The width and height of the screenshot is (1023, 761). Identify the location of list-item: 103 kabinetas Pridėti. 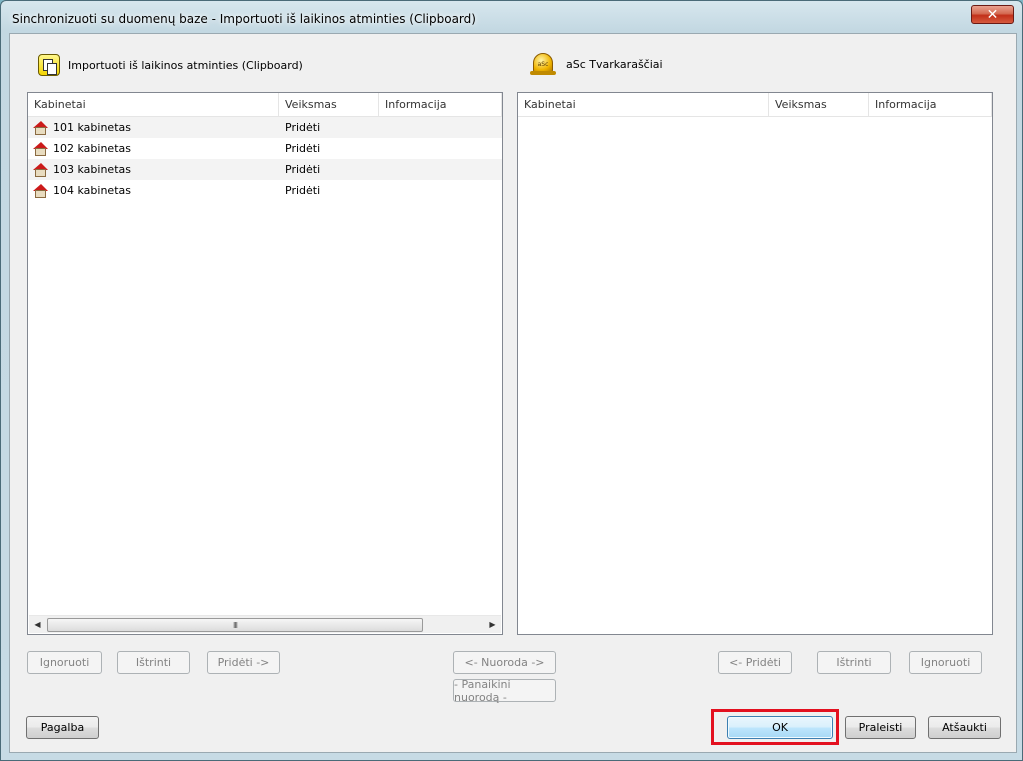
(265, 169).